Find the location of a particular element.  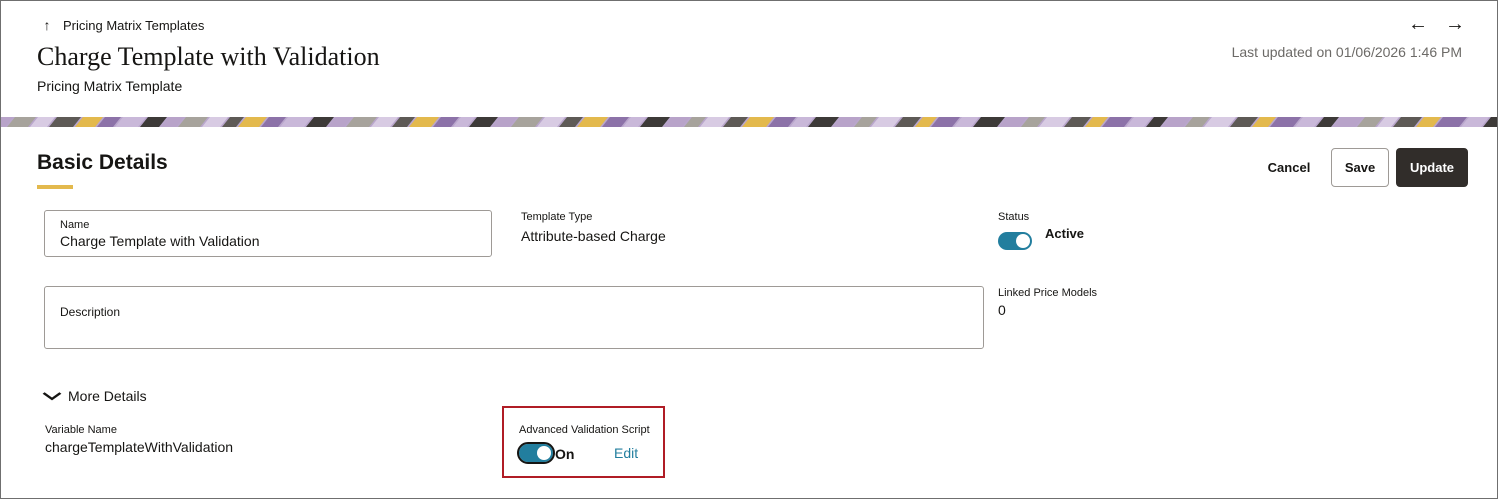

name-field: Name Charge Template with Validation is located at coordinates (268, 233).